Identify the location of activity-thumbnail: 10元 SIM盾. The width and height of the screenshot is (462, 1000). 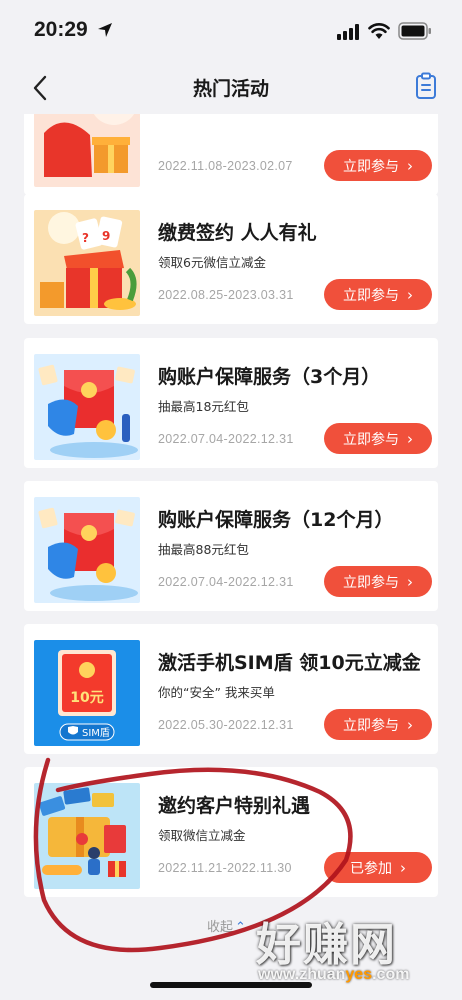
(87, 693).